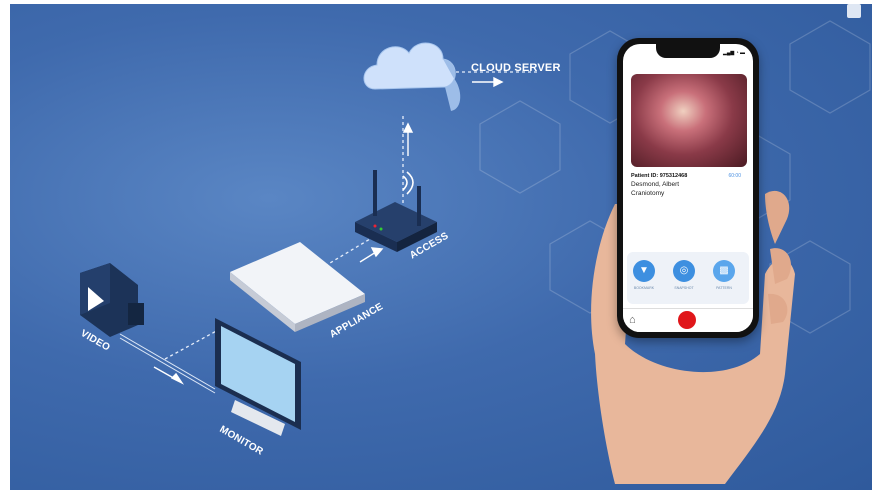 This screenshot has height=491, width=876. Describe the element at coordinates (648, 193) in the screenshot. I see `procedure-name: Craniotomy` at that location.